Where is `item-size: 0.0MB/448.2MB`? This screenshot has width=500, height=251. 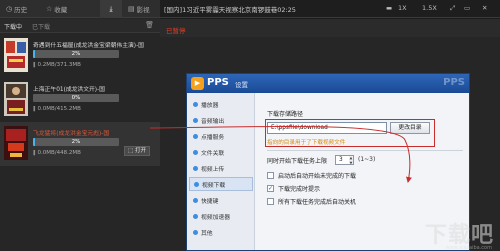 item-size: 0.0MB/448.2MB is located at coordinates (59, 153).